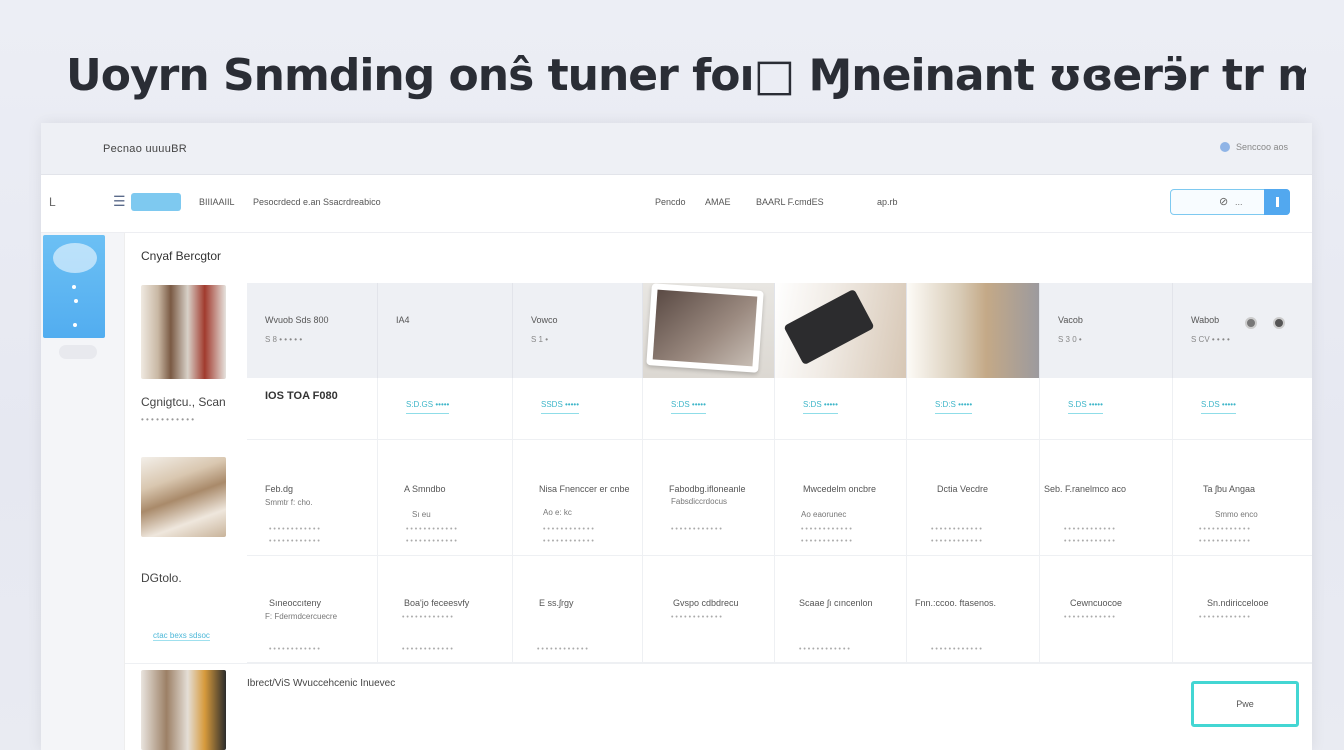 The width and height of the screenshot is (1344, 750). What do you see at coordinates (301, 616) in the screenshot?
I see `feature-detail: F: Fdermdcercuecre` at bounding box center [301, 616].